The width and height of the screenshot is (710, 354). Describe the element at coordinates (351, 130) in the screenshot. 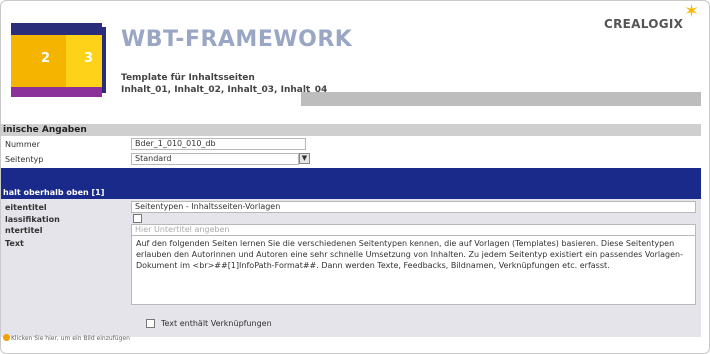

I see `section-header-basic: inische Angaben` at that location.